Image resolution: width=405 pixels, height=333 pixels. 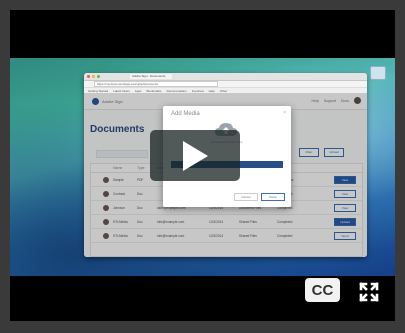 What do you see at coordinates (273, 197) in the screenshot?
I see `done-button: Done` at bounding box center [273, 197].